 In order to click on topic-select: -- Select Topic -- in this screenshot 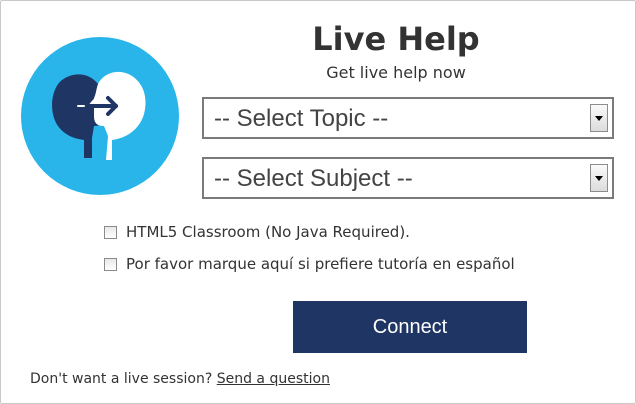, I will do `click(408, 118)`.